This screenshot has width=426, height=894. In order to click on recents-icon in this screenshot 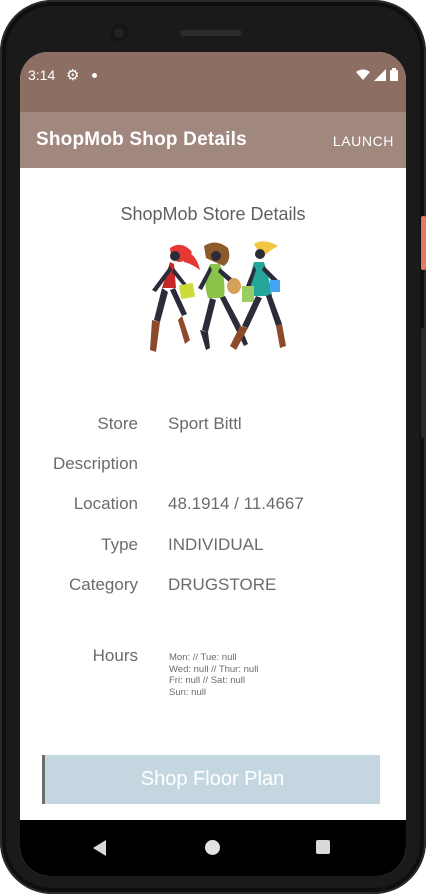, I will do `click(323, 847)`.